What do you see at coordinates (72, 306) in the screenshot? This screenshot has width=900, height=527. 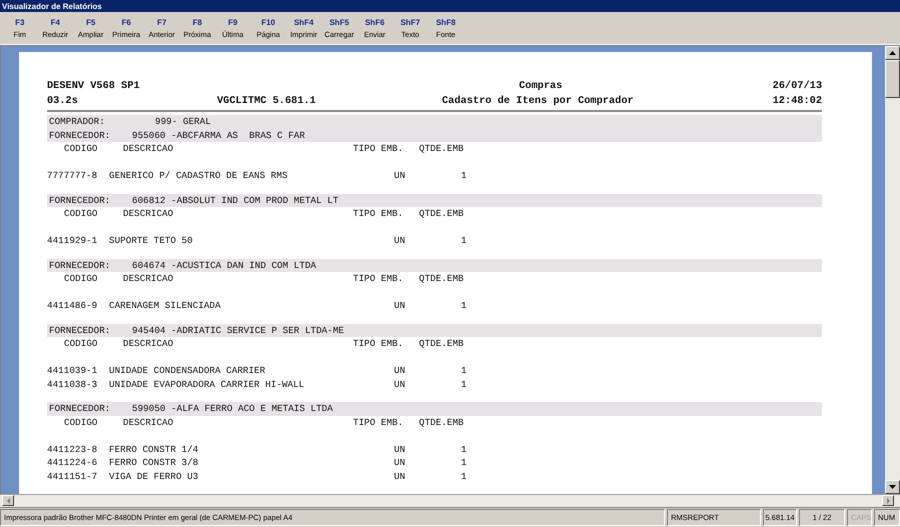 I see `item-code: 4411486-9` at bounding box center [72, 306].